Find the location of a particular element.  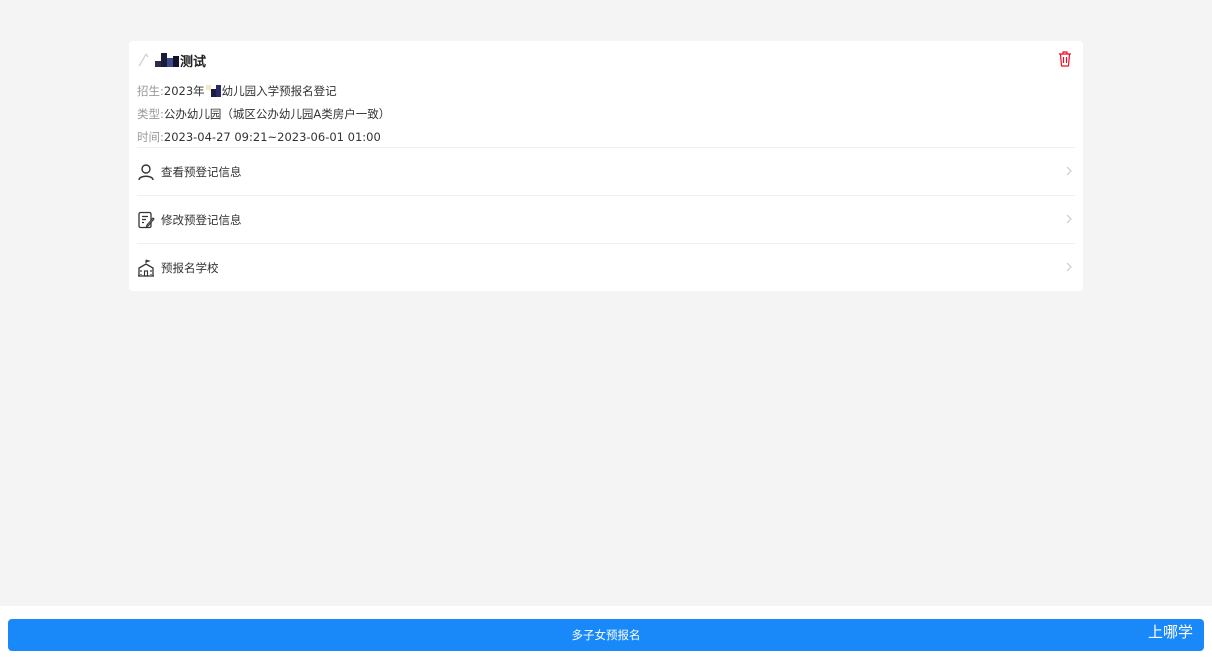

time-value: 2023-04-27 09:21~2023-06-01 01:00 is located at coordinates (272, 137).